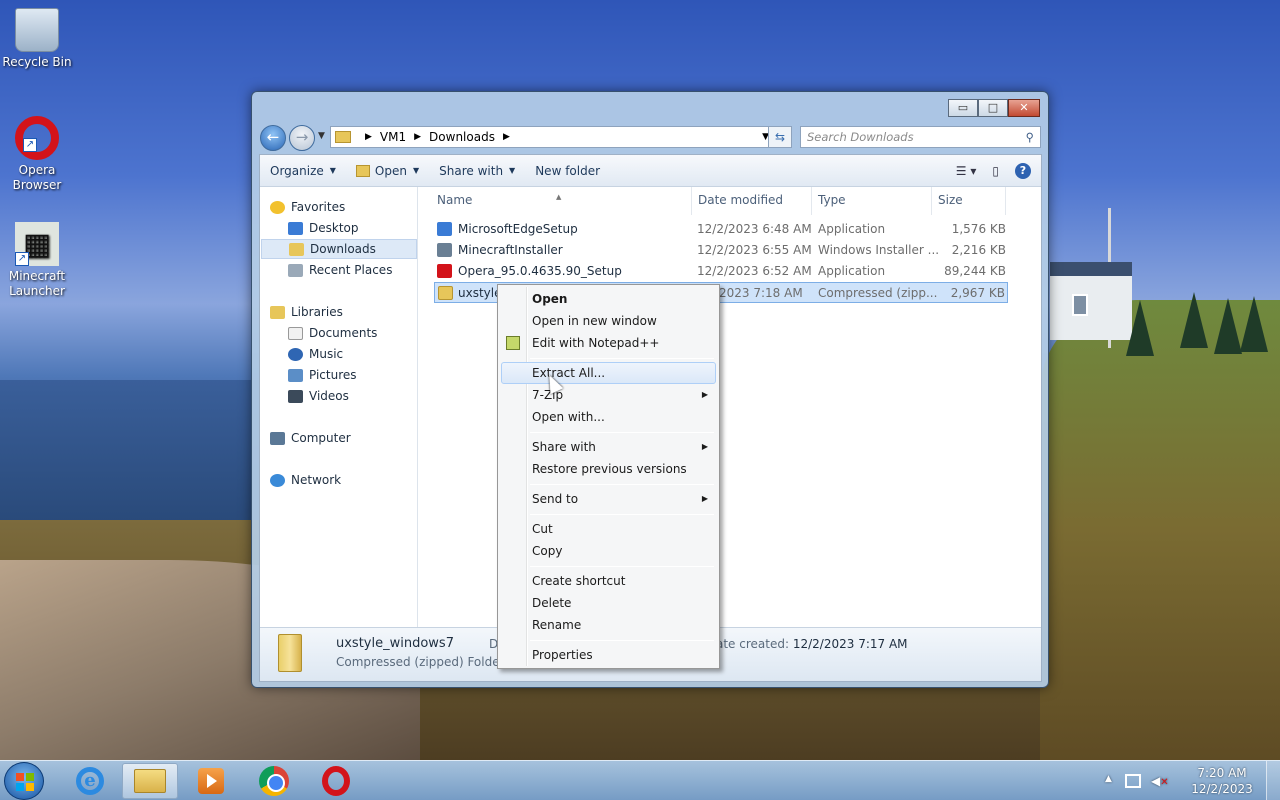 This screenshot has width=1280, height=800. I want to click on search-icon: ⚲, so click(1030, 137).